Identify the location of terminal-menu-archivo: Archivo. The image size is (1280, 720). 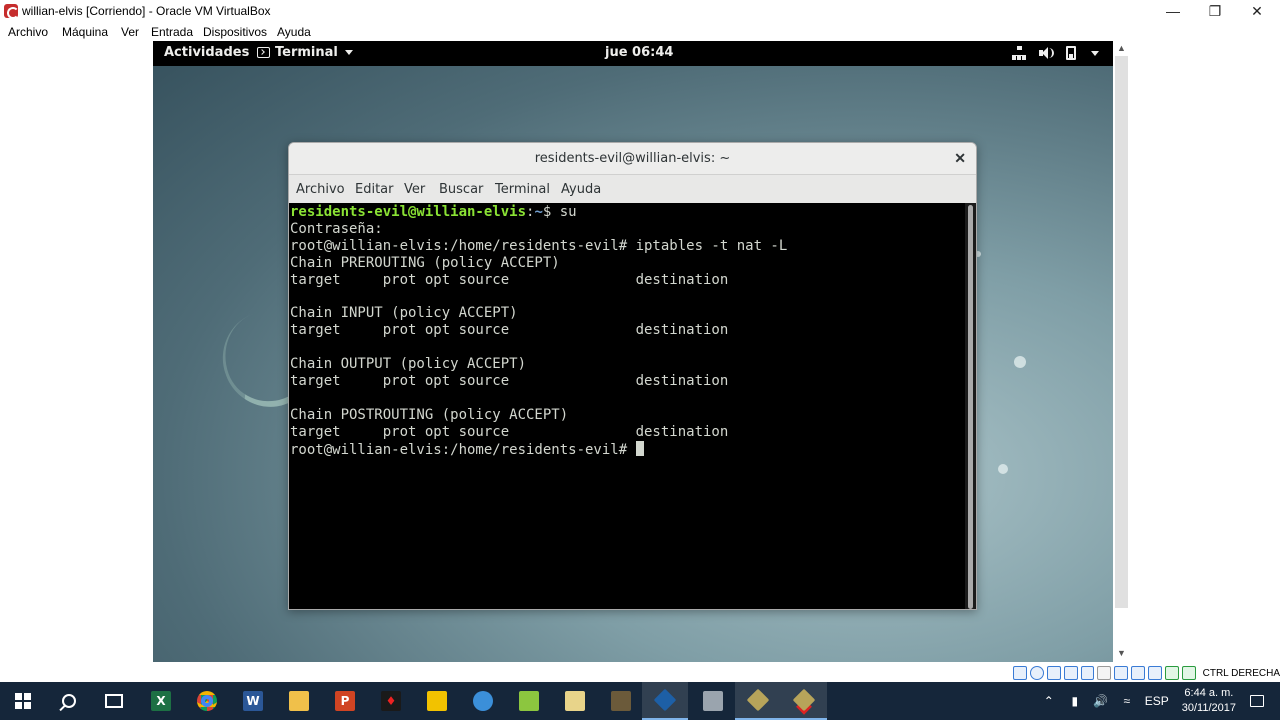
(320, 189).